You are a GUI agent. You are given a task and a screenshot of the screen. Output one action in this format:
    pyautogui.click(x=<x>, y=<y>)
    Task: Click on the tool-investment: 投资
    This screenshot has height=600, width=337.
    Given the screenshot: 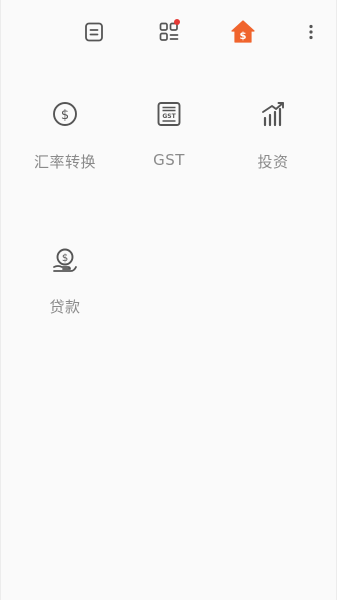 What is the action you would take?
    pyautogui.click(x=273, y=139)
    